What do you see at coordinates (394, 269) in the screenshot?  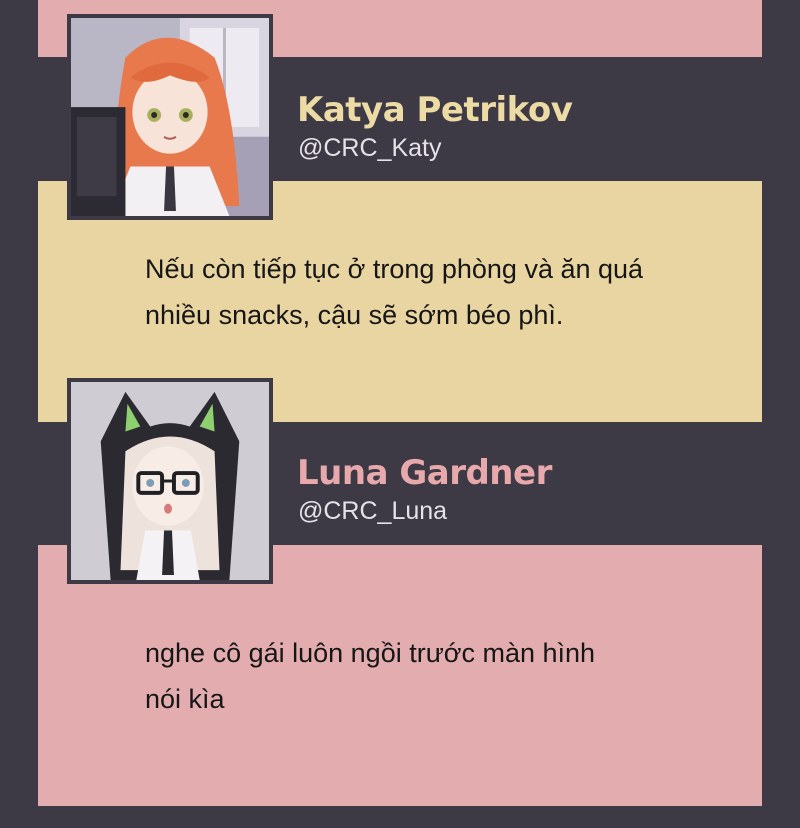 I see `message-line: Nếu còn tiếp tục ở trong phòng và ăn quá` at bounding box center [394, 269].